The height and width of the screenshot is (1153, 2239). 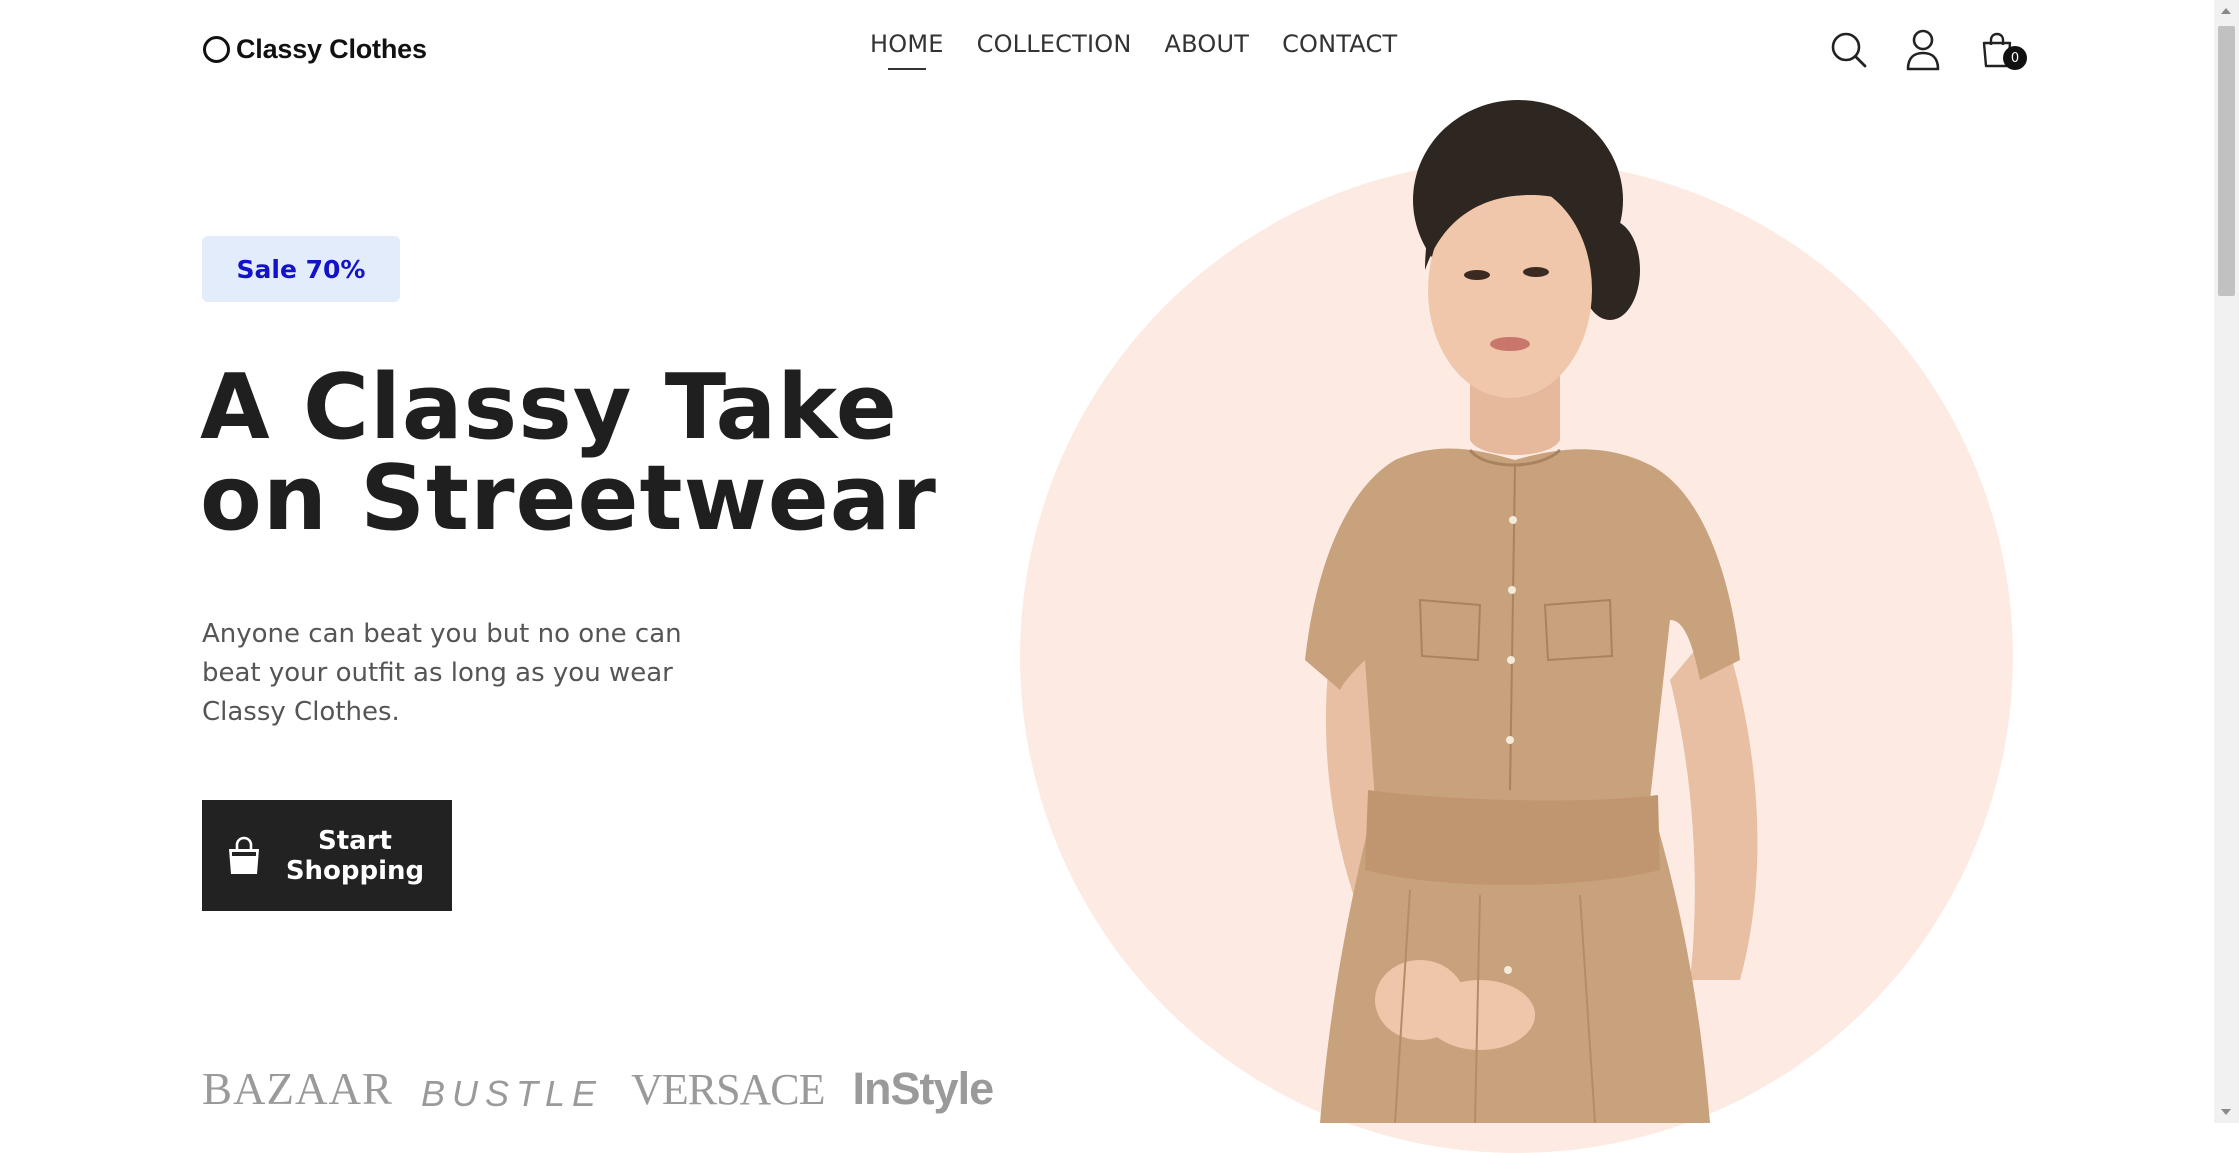 What do you see at coordinates (1054, 44) in the screenshot?
I see `nav-collection: COLLECTION` at bounding box center [1054, 44].